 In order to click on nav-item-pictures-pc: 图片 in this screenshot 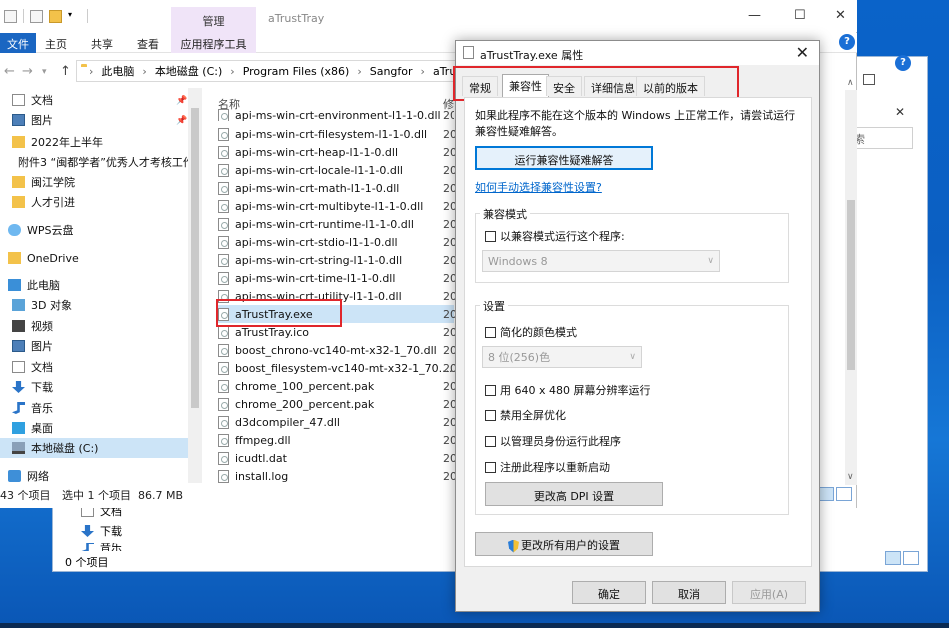, I will do `click(32, 346)`.